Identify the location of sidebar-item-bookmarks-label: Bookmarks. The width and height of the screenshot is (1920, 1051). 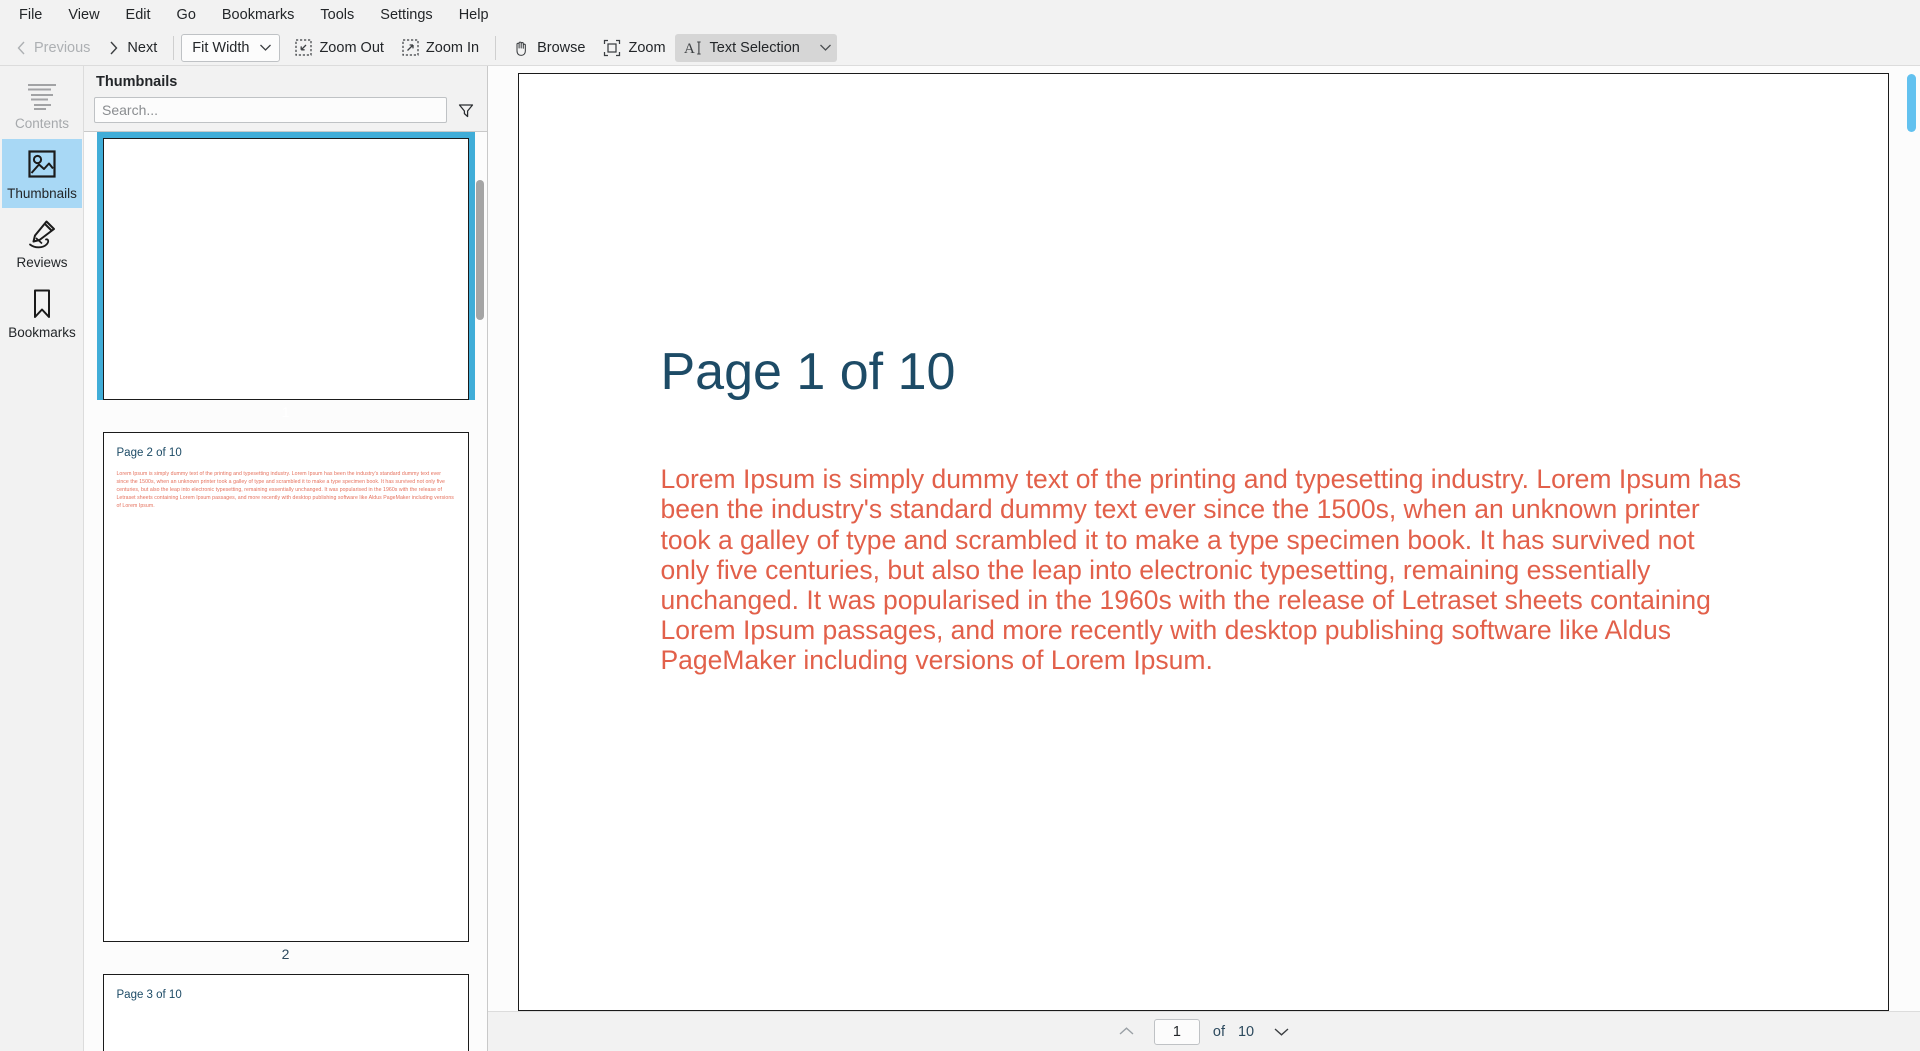
(42, 332).